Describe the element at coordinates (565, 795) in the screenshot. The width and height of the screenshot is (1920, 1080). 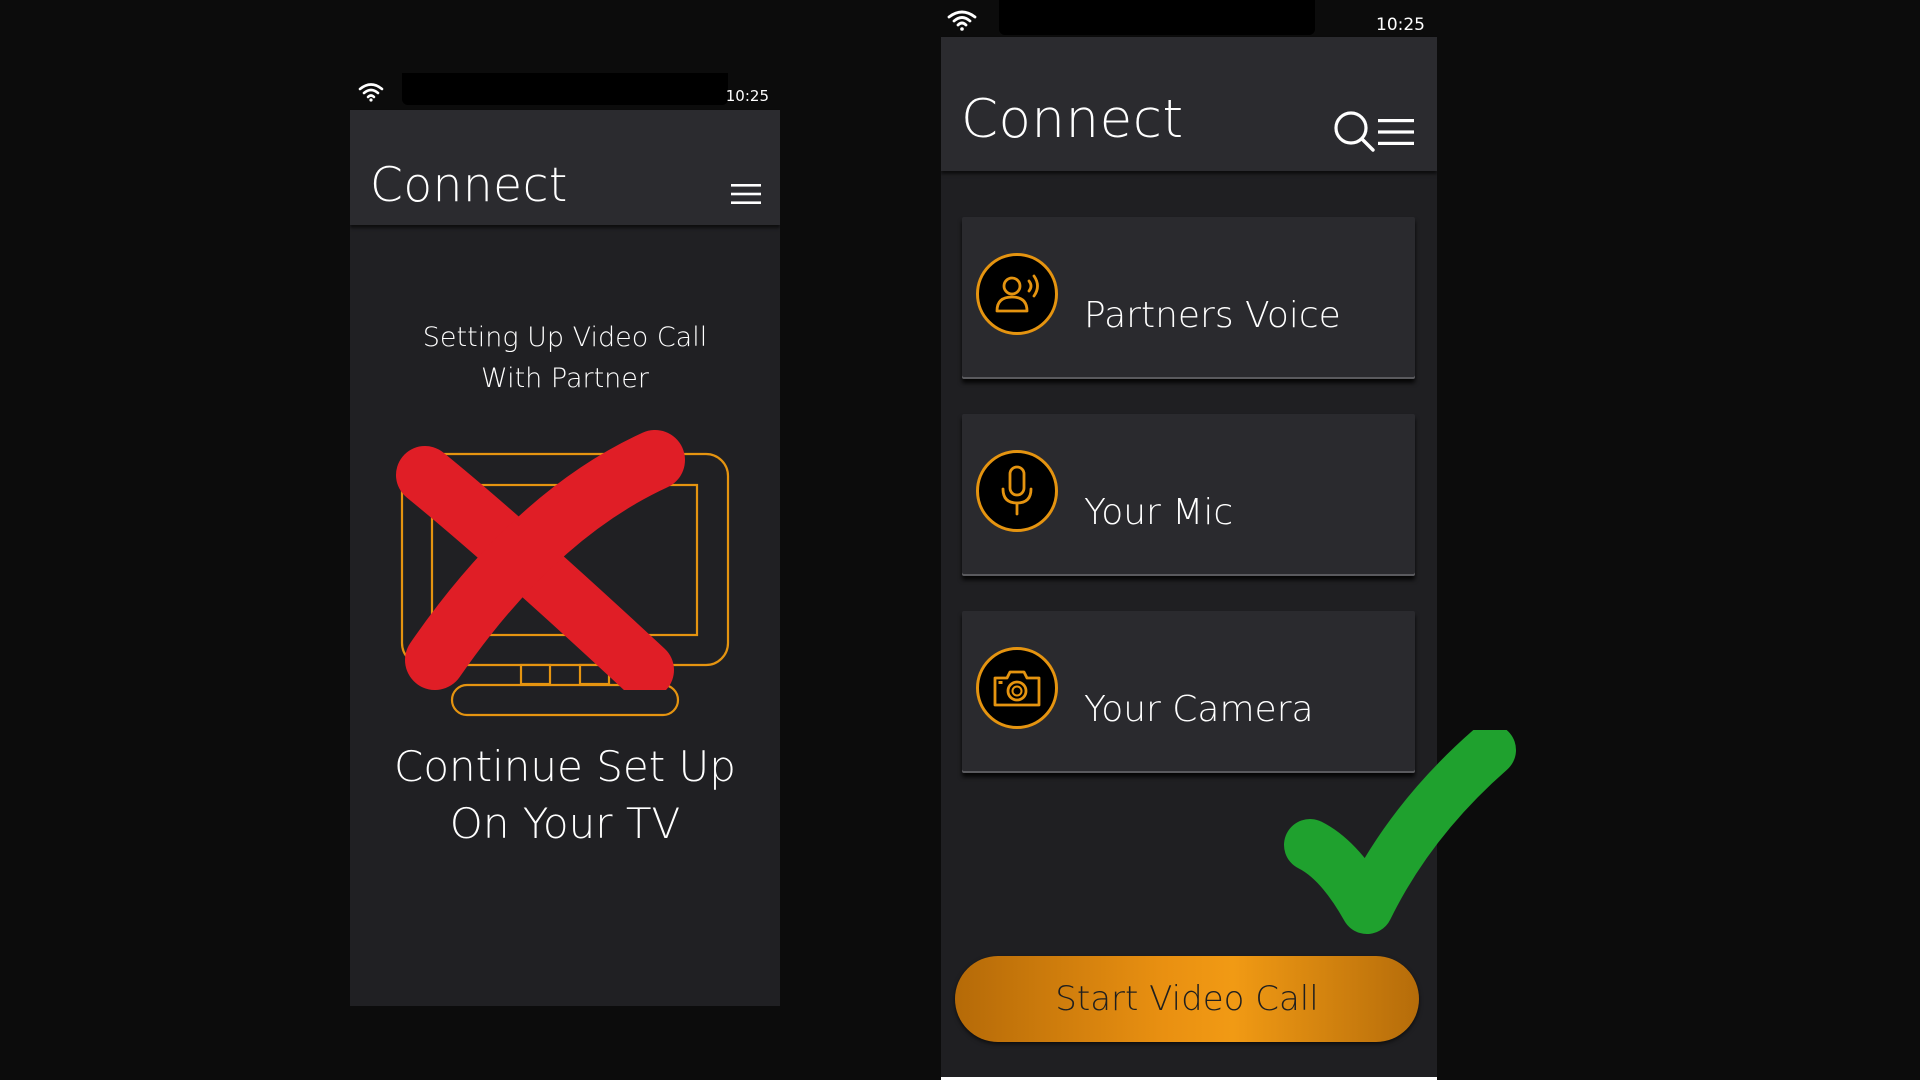
I see `continue-message: Continue Set Up On Your TV` at that location.